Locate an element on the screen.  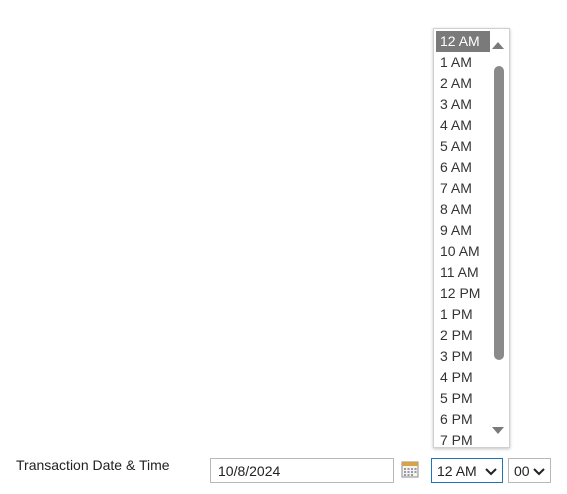
hour-option: 6 PM is located at coordinates (463, 419).